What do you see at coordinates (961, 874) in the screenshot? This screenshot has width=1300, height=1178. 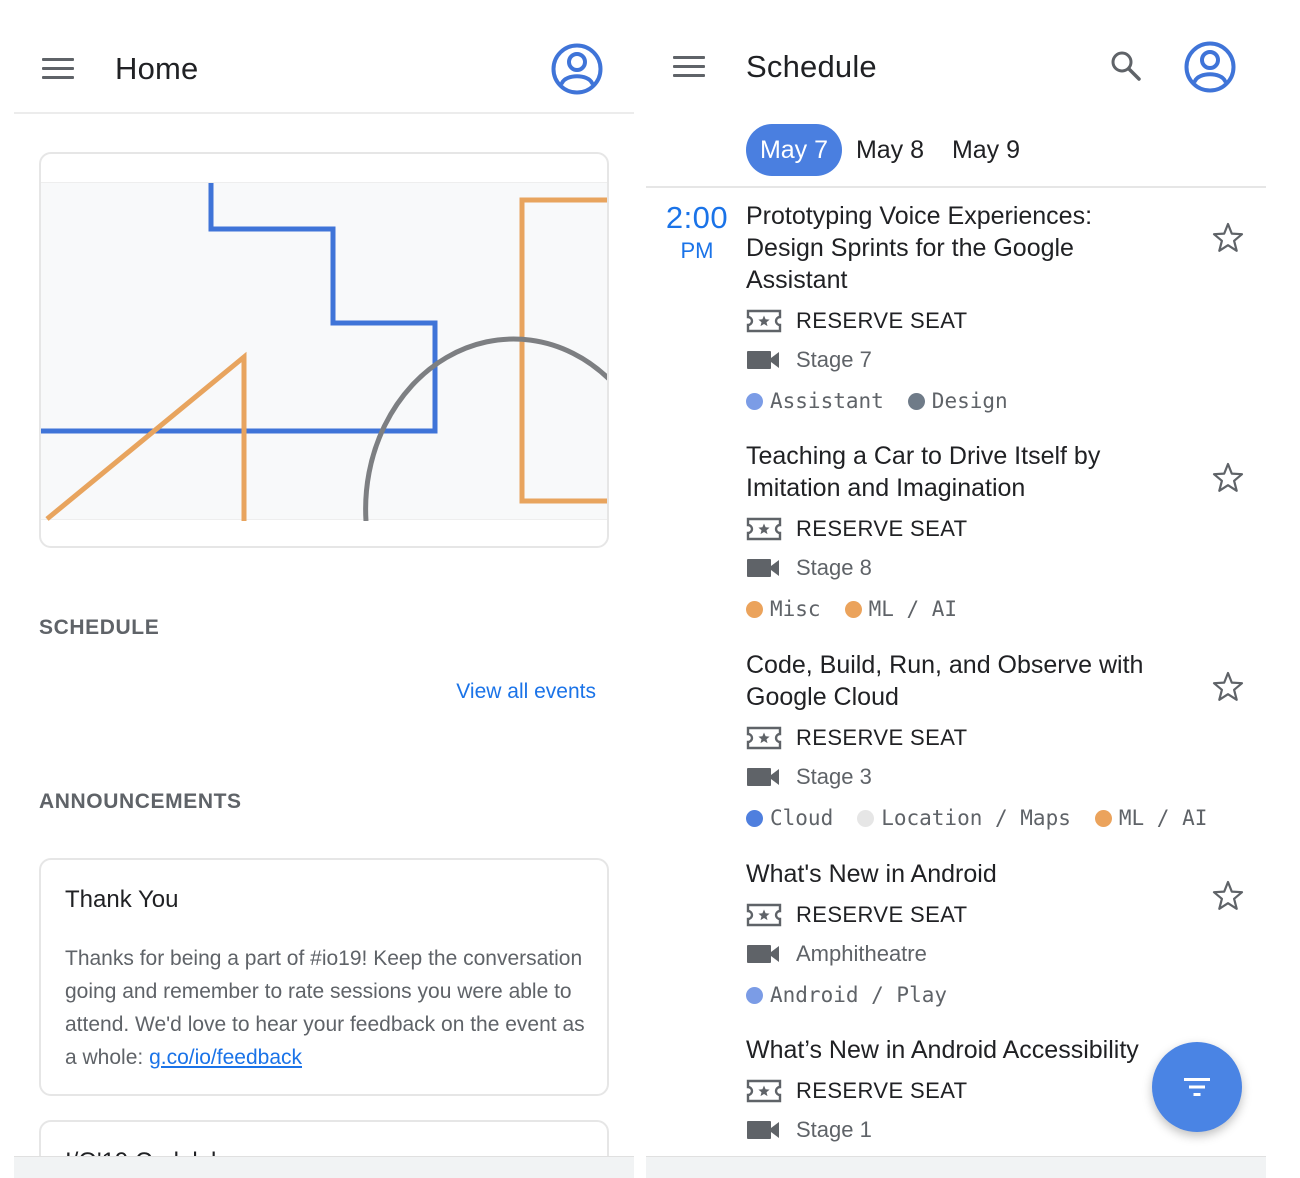 I see `session-title: What's New in Android` at bounding box center [961, 874].